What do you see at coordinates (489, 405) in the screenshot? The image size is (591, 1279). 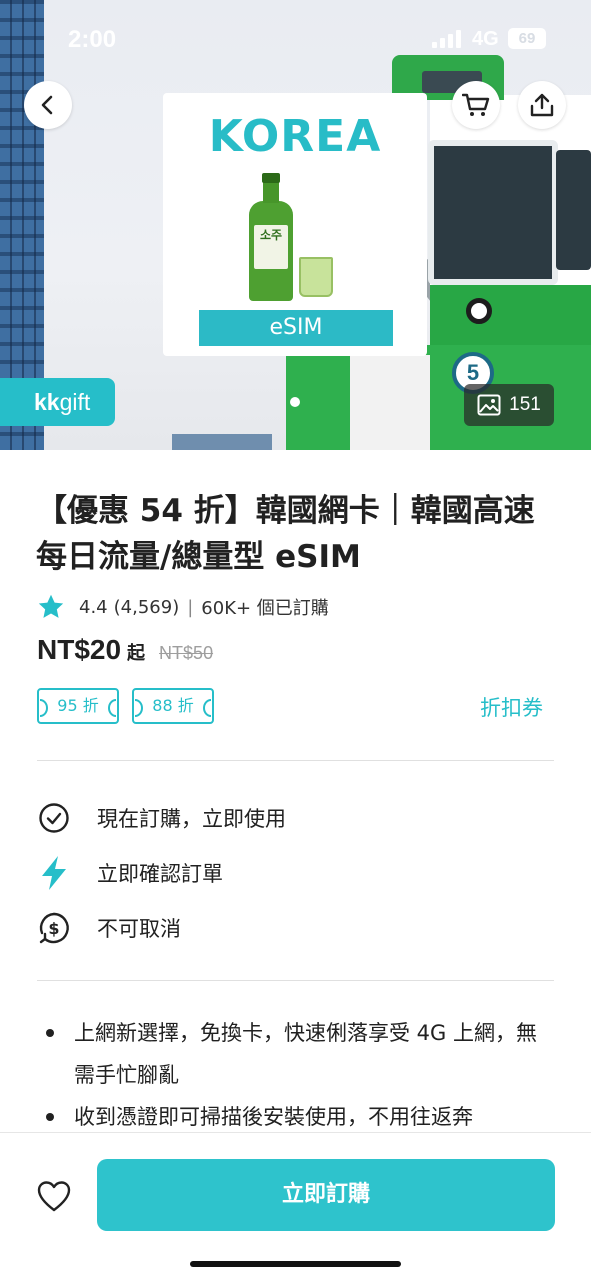 I see `image-icon` at bounding box center [489, 405].